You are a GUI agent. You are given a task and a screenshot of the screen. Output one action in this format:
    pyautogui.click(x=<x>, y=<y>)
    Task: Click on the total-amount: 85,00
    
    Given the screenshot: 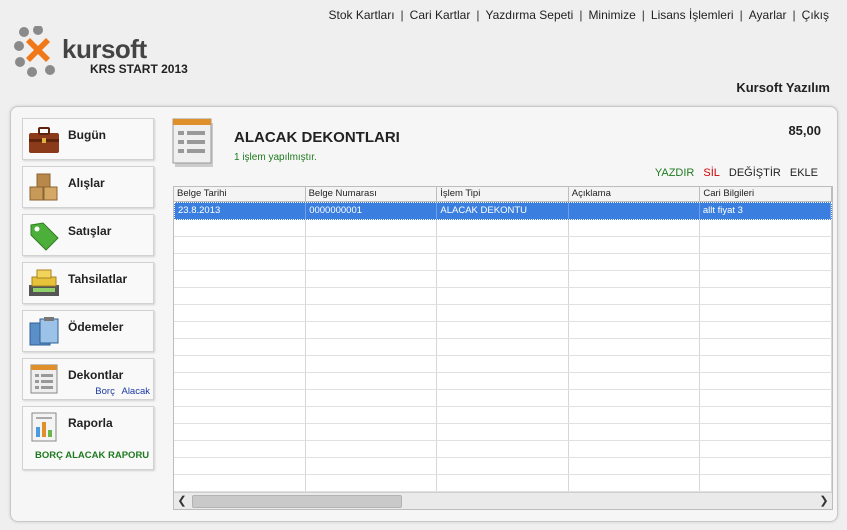 What is the action you would take?
    pyautogui.click(x=804, y=130)
    